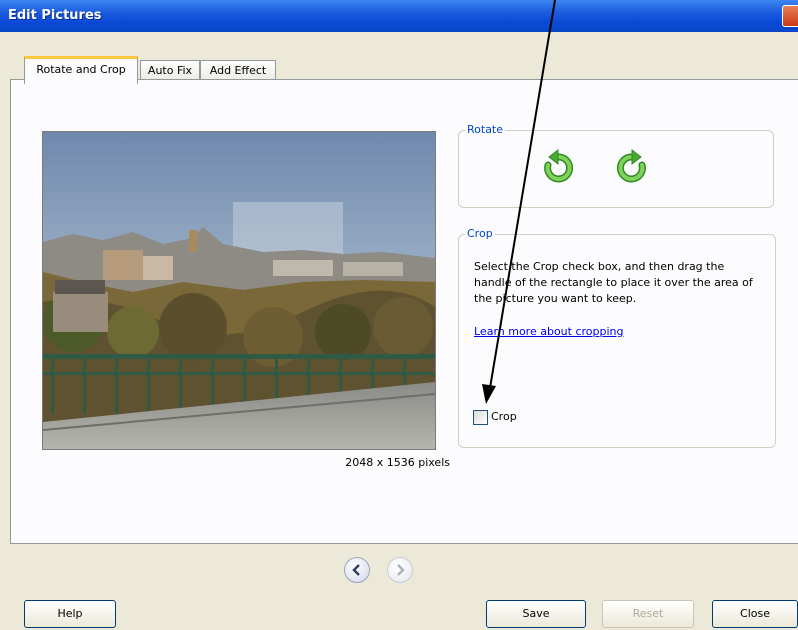 The height and width of the screenshot is (630, 798). Describe the element at coordinates (70, 614) in the screenshot. I see `help-button: Help` at that location.